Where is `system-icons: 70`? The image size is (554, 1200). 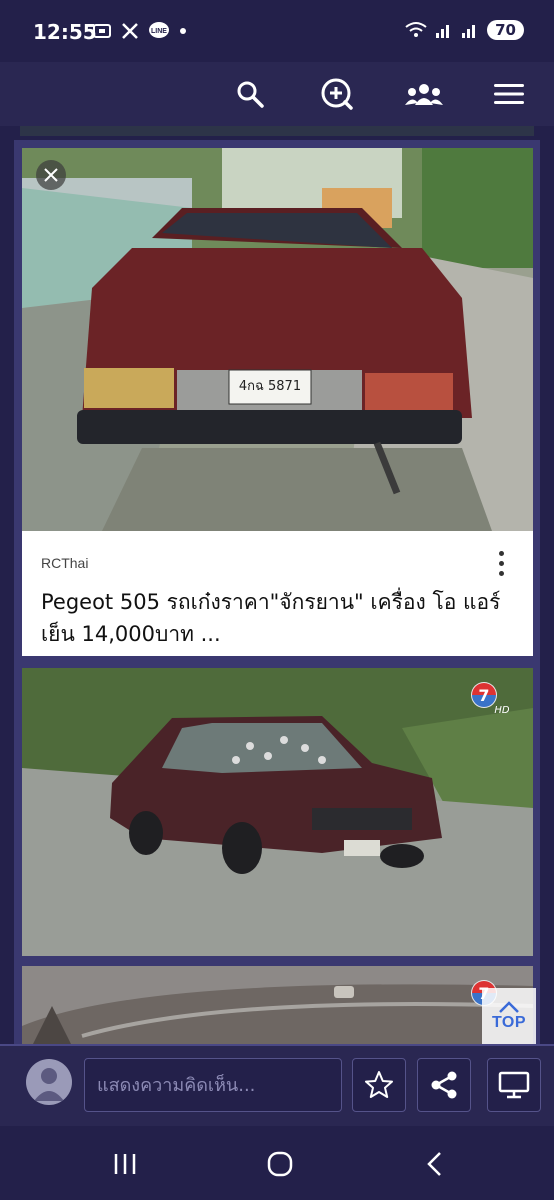
system-icons: 70 is located at coordinates (464, 30).